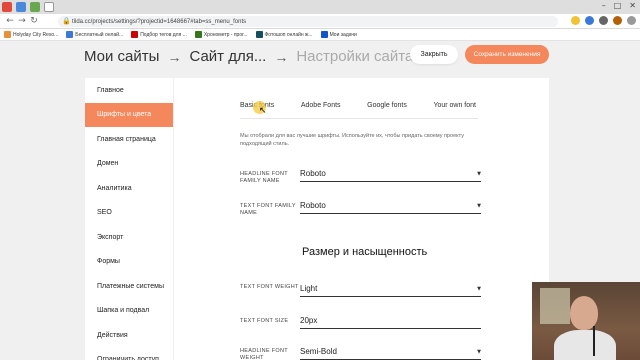 Image resolution: width=640 pixels, height=360 pixels. What do you see at coordinates (585, 345) in the screenshot?
I see `presenter-body` at bounding box center [585, 345].